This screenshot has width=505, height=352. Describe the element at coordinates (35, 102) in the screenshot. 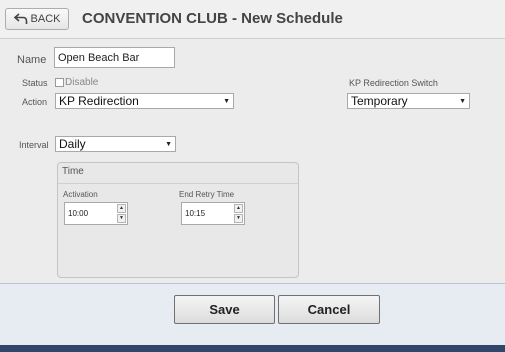

I see `action-label: Action` at that location.